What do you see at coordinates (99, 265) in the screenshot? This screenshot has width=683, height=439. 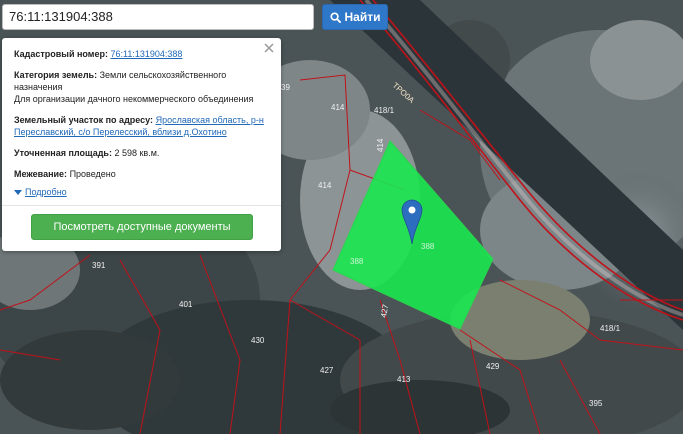 I see `parcel-label: 391` at bounding box center [99, 265].